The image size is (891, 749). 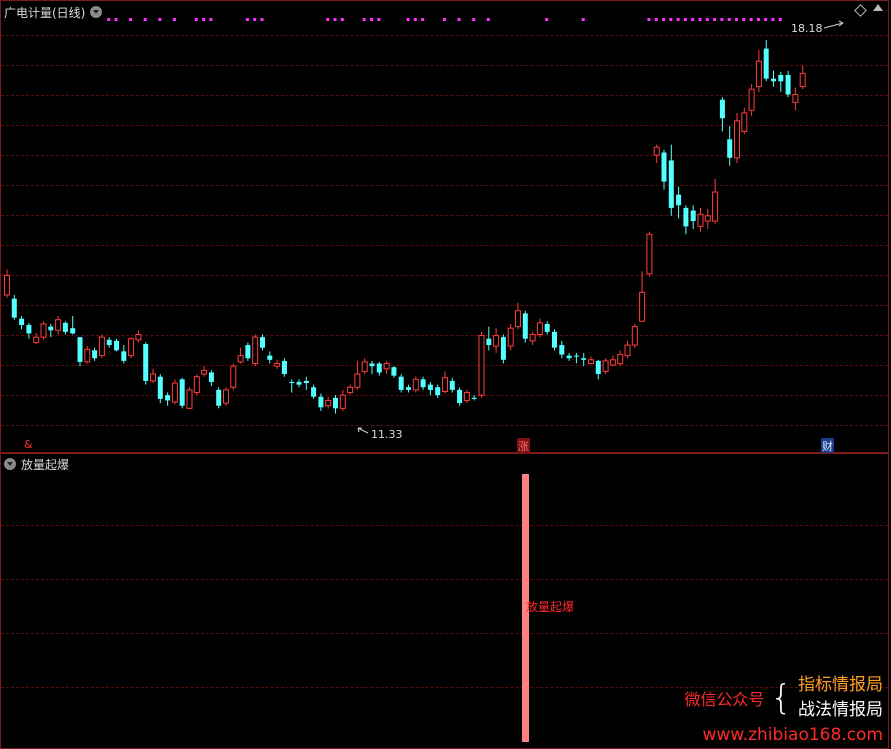 I want to click on watermark-name-2: 战法情报局, so click(x=840, y=710).